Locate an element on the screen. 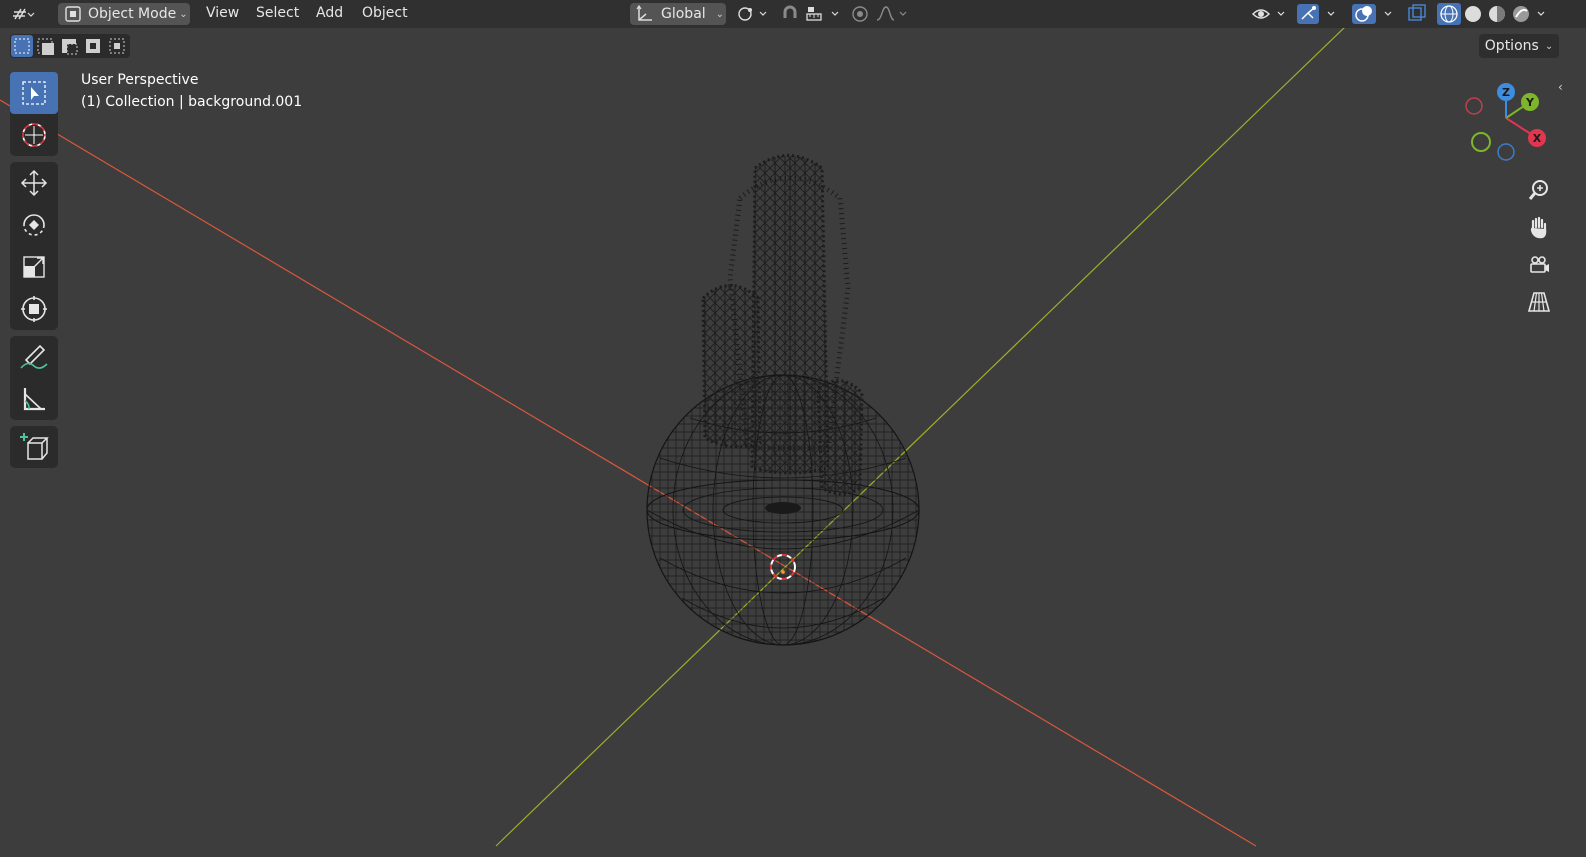 The image size is (1586, 857). xray-icon is located at coordinates (1417, 12).